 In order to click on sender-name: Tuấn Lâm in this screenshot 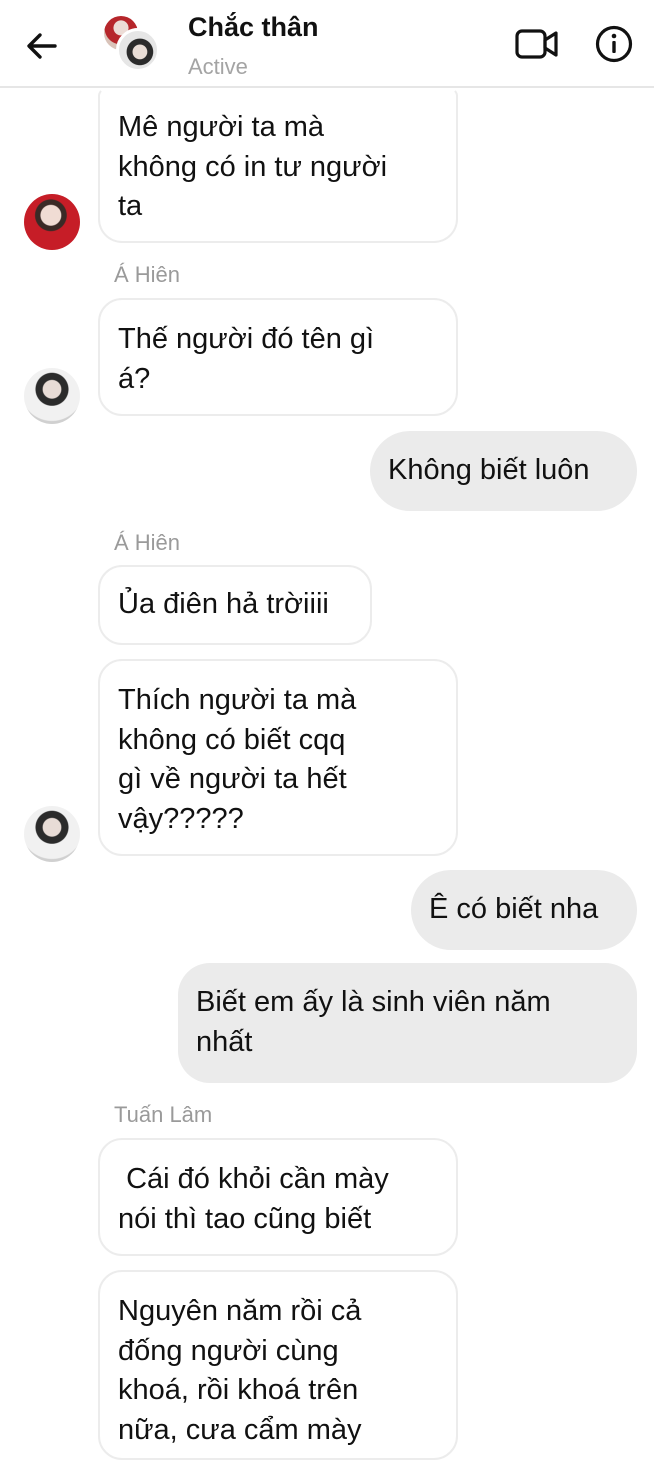, I will do `click(163, 1114)`.